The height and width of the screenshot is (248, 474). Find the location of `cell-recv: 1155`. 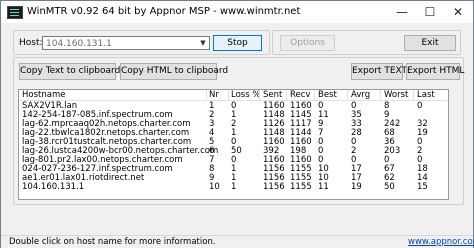

cell-recv: 1155 is located at coordinates (301, 187).